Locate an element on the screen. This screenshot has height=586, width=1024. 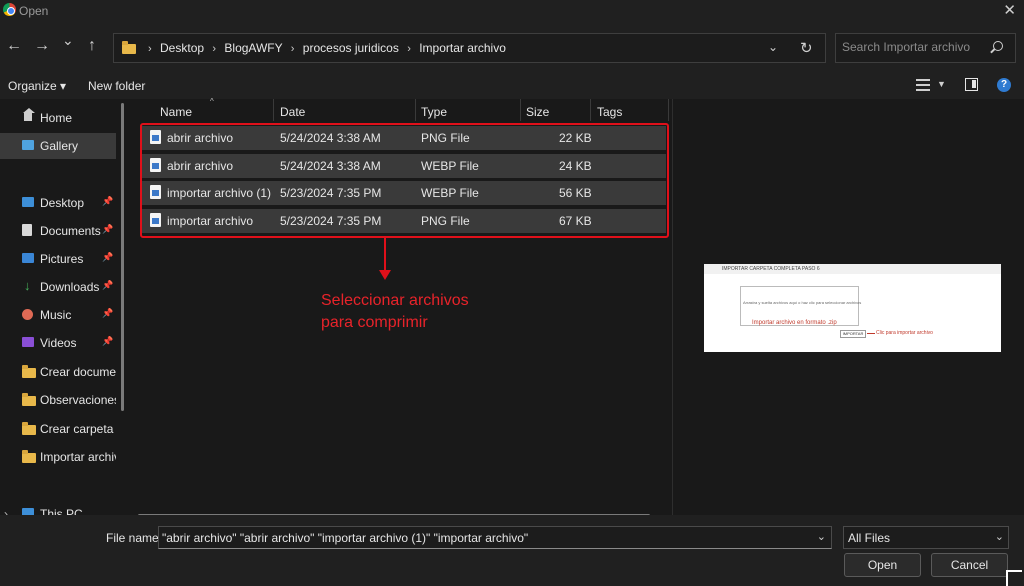
home-icon is located at coordinates (28, 115).